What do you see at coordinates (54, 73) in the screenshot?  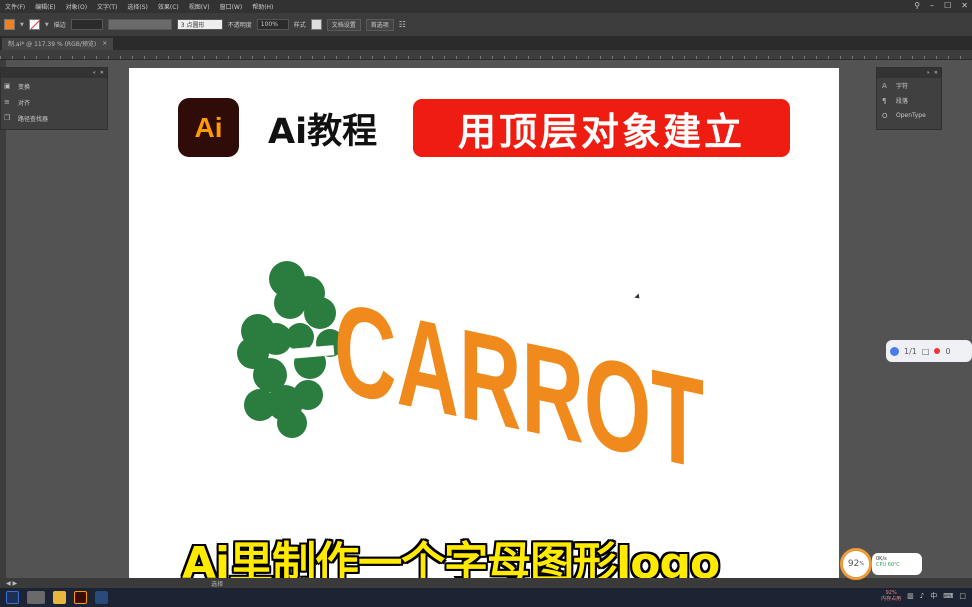 I see `panel-header: « ✕` at bounding box center [54, 73].